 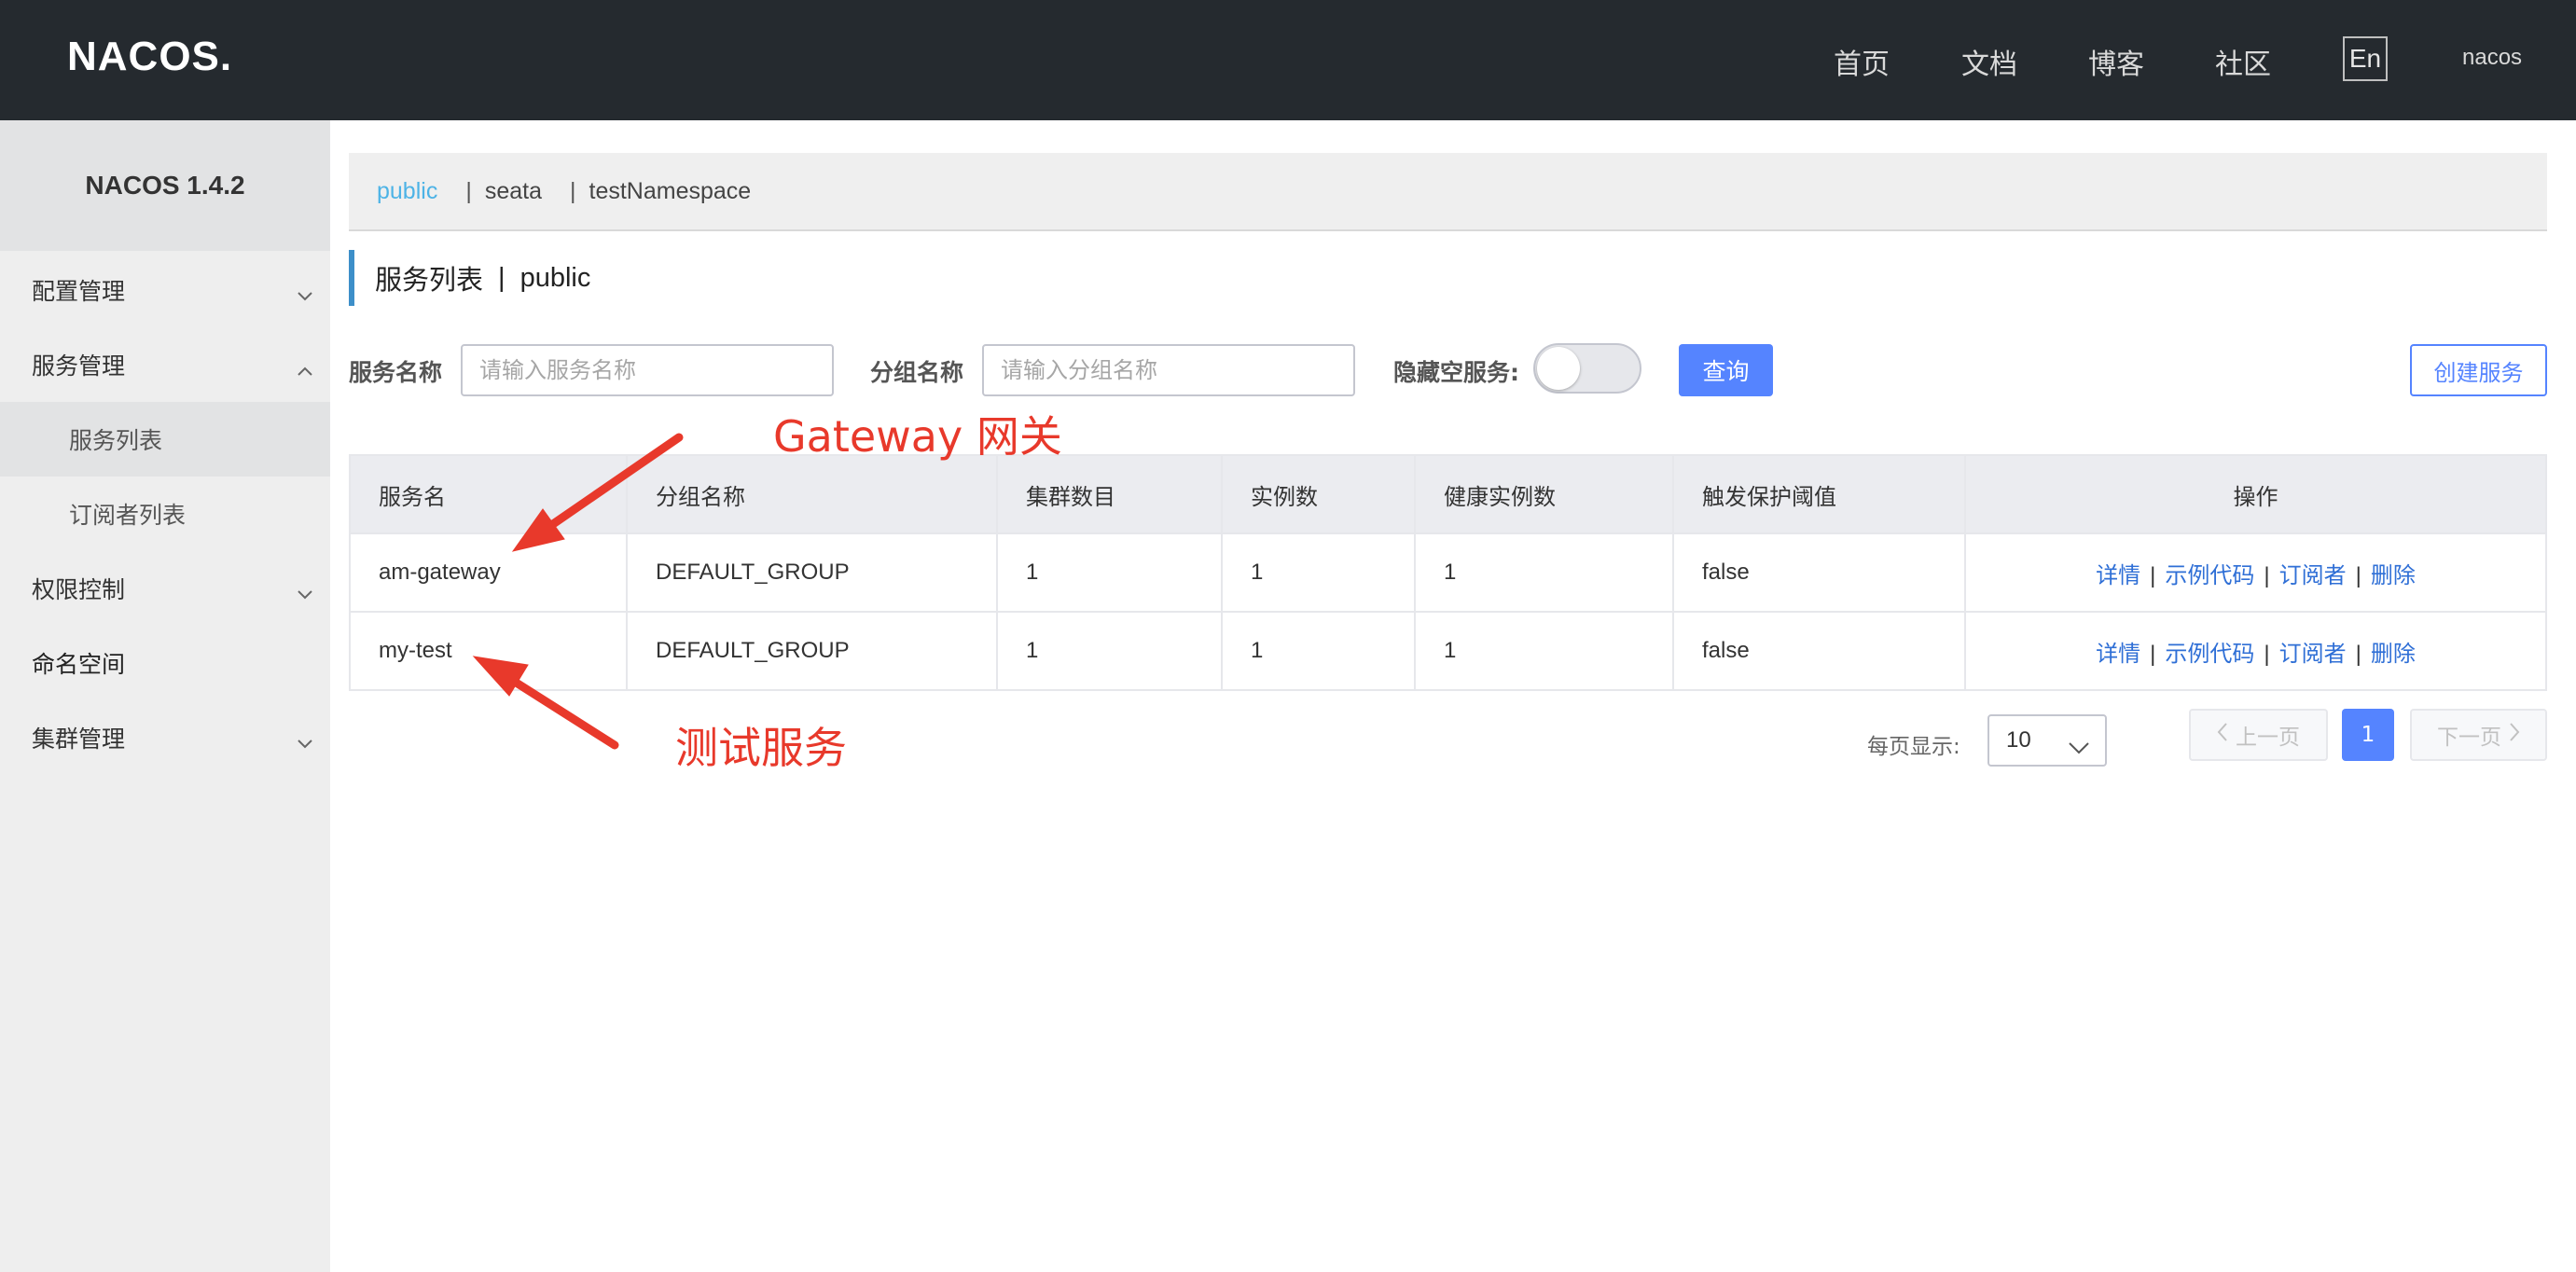 What do you see at coordinates (488, 572) in the screenshot?
I see `cell-service-name: am-gateway` at bounding box center [488, 572].